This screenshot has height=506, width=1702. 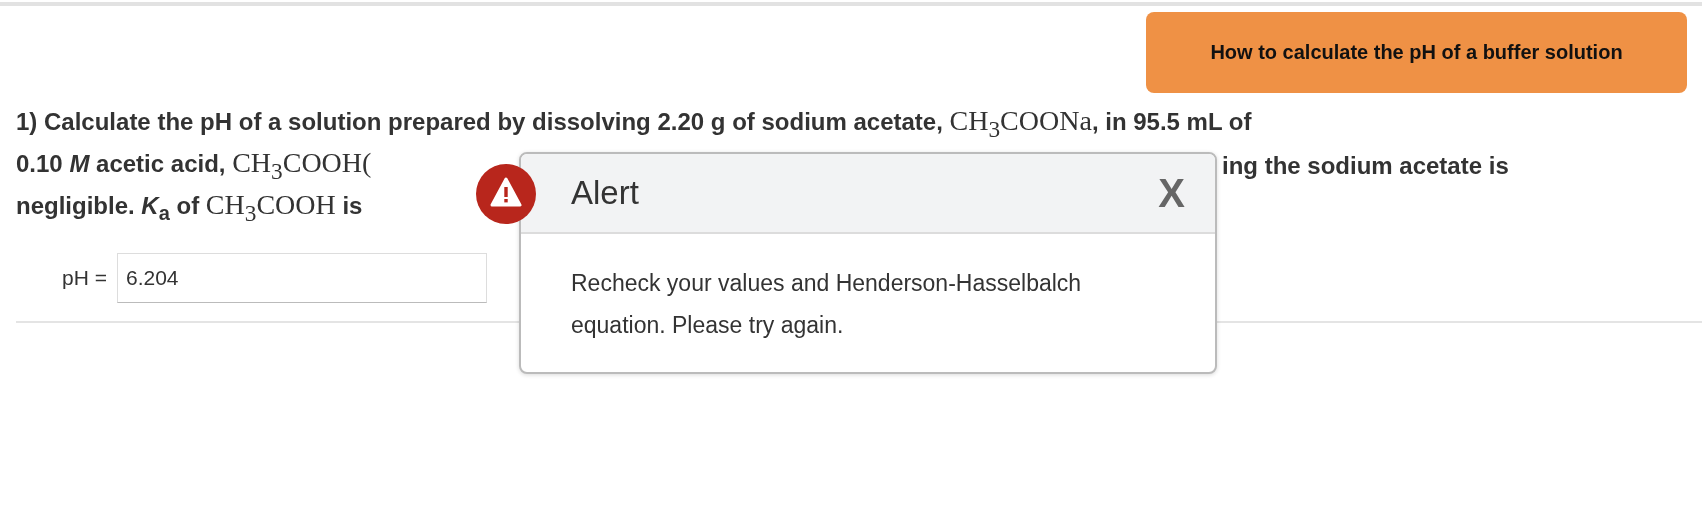 I want to click on question-text: 0.10 M acetic acid, CH$_{3}$COOH(, so click(x=194, y=166).